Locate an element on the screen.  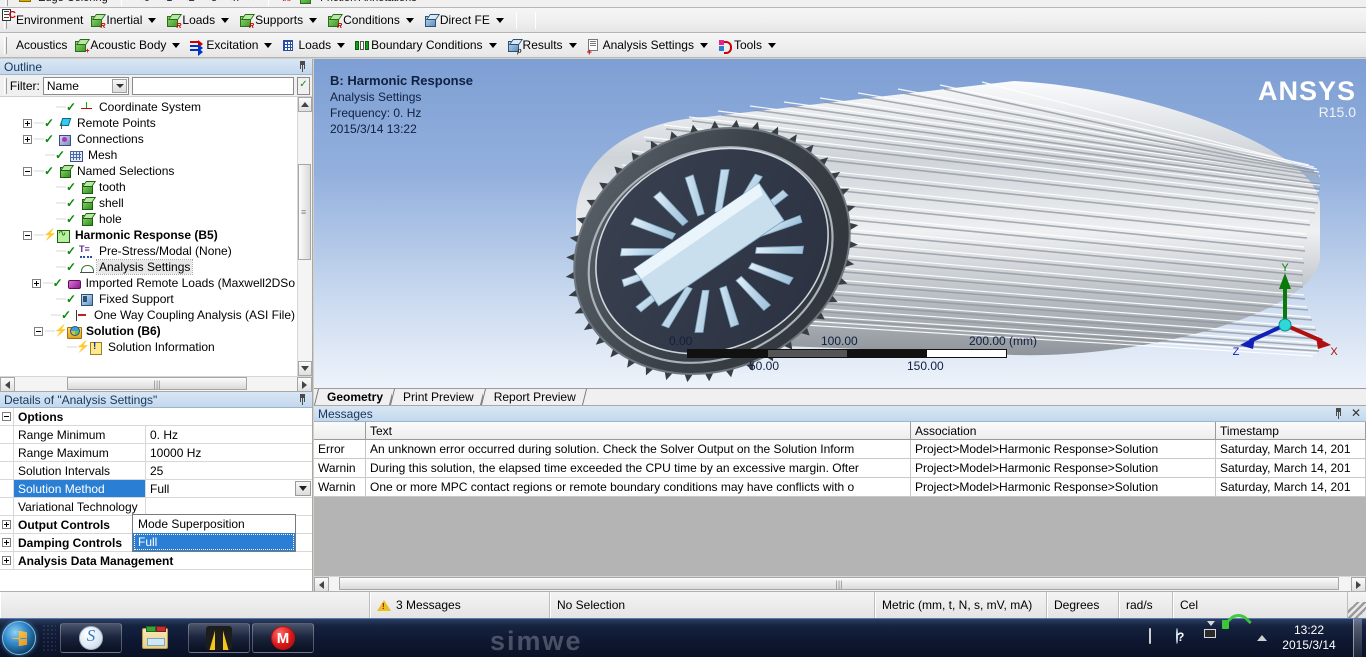
dropdown-option: Full is located at coordinates (214, 542).